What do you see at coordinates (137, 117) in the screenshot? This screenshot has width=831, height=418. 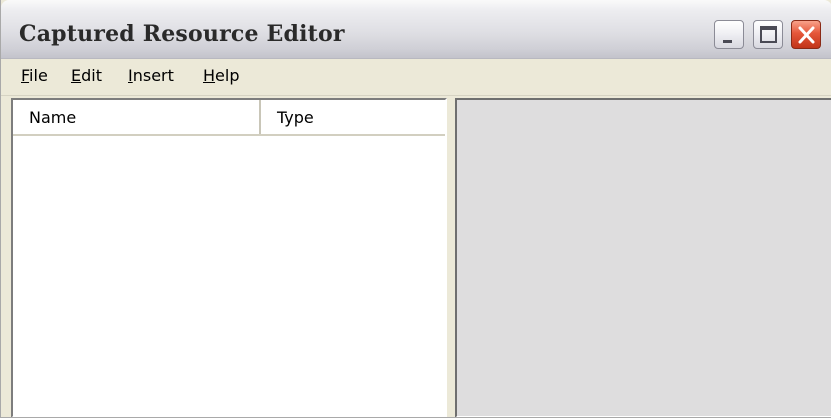 I see `column-header-name: Name` at bounding box center [137, 117].